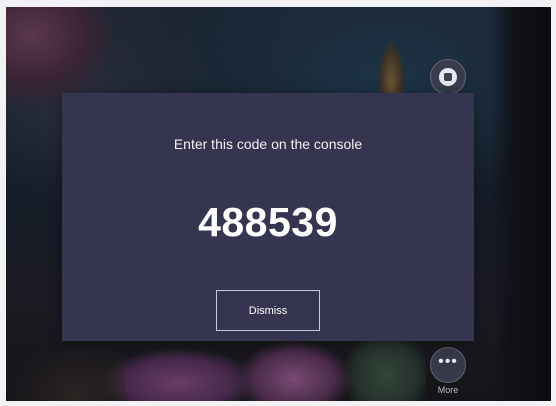 The image size is (556, 406). I want to click on more-button: •••, so click(448, 365).